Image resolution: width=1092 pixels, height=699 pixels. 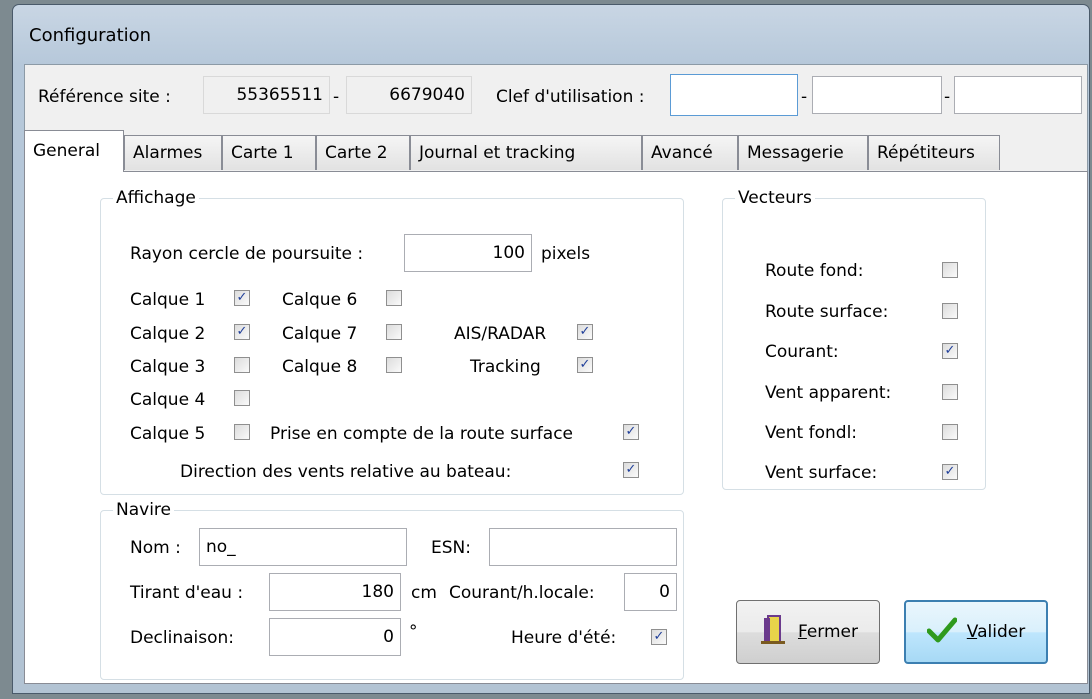 What do you see at coordinates (168, 400) in the screenshot?
I see `calque-4-label: Calque 4` at bounding box center [168, 400].